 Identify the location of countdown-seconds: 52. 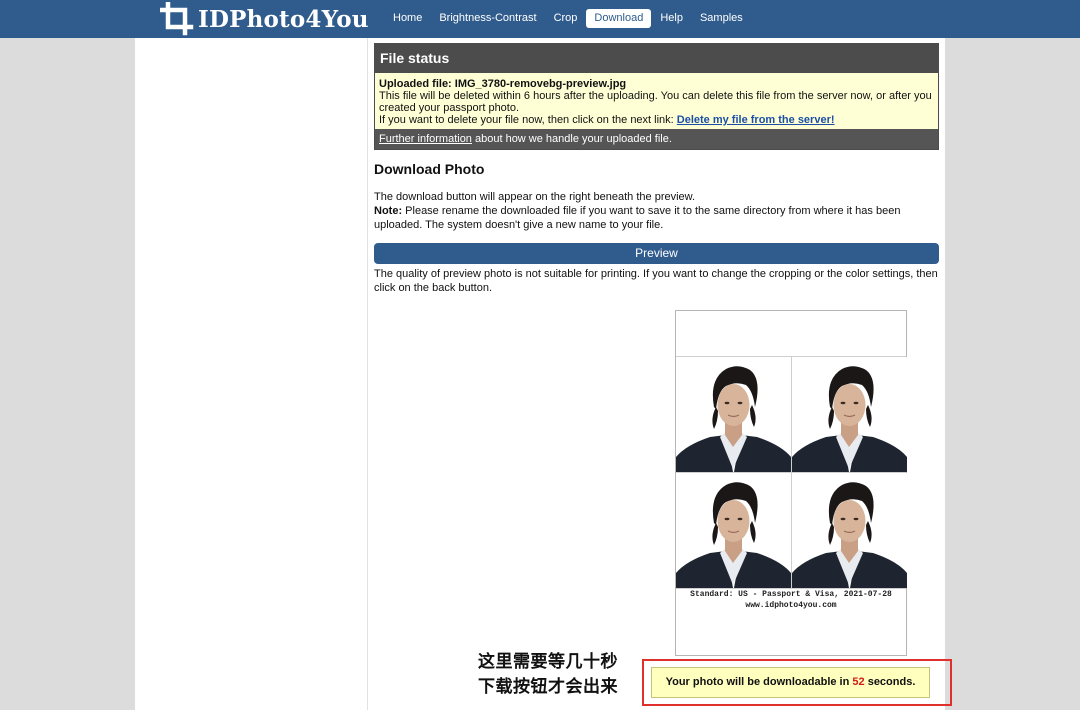
(858, 682).